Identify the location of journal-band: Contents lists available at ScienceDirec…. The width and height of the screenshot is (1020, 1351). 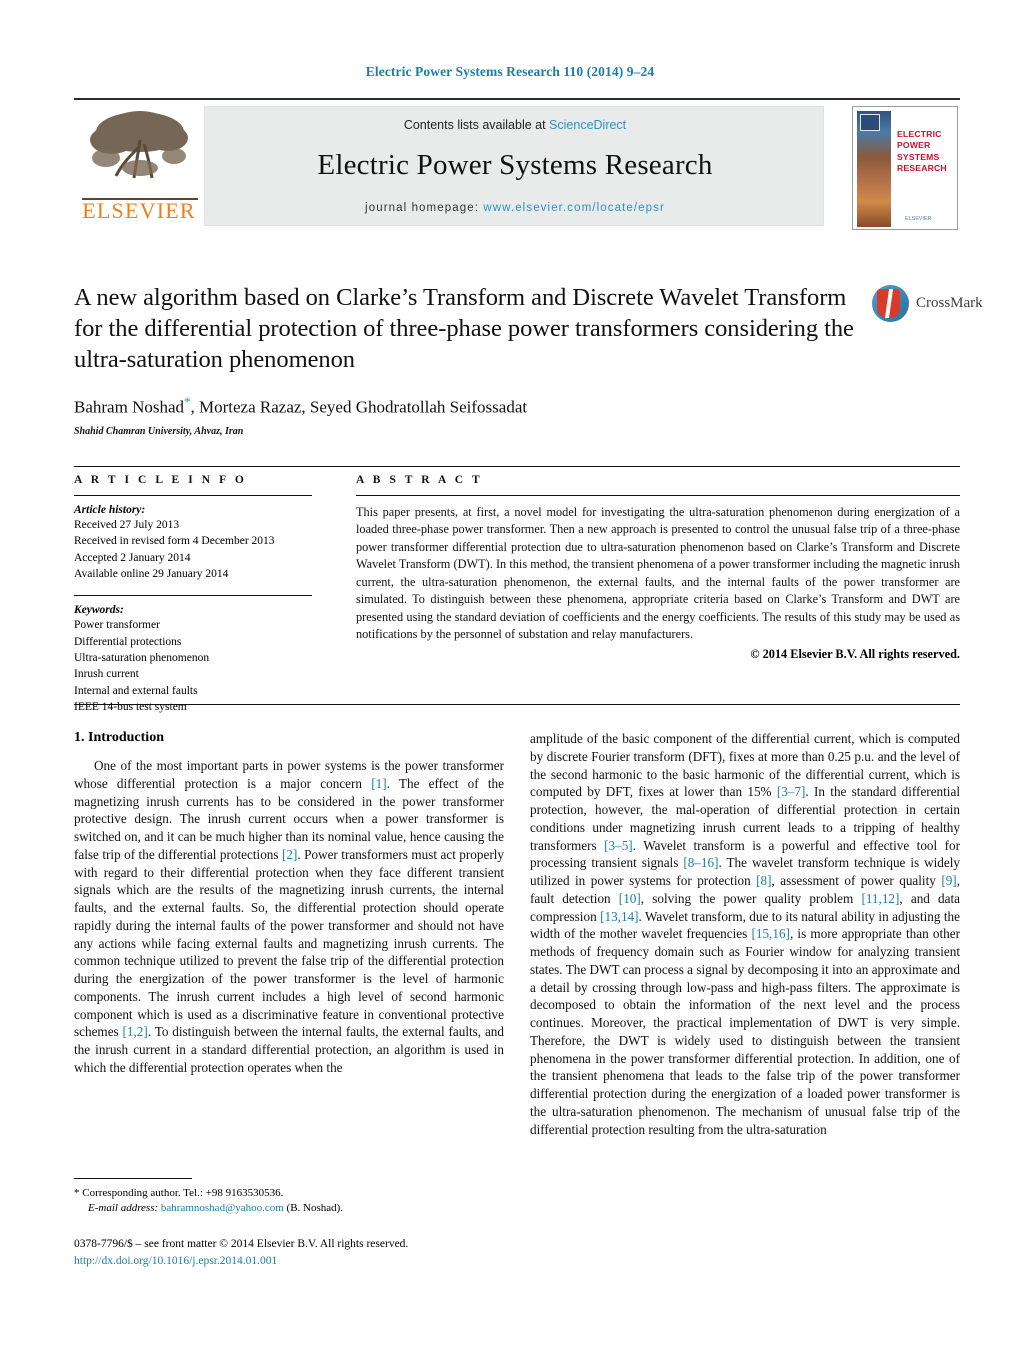
(514, 166).